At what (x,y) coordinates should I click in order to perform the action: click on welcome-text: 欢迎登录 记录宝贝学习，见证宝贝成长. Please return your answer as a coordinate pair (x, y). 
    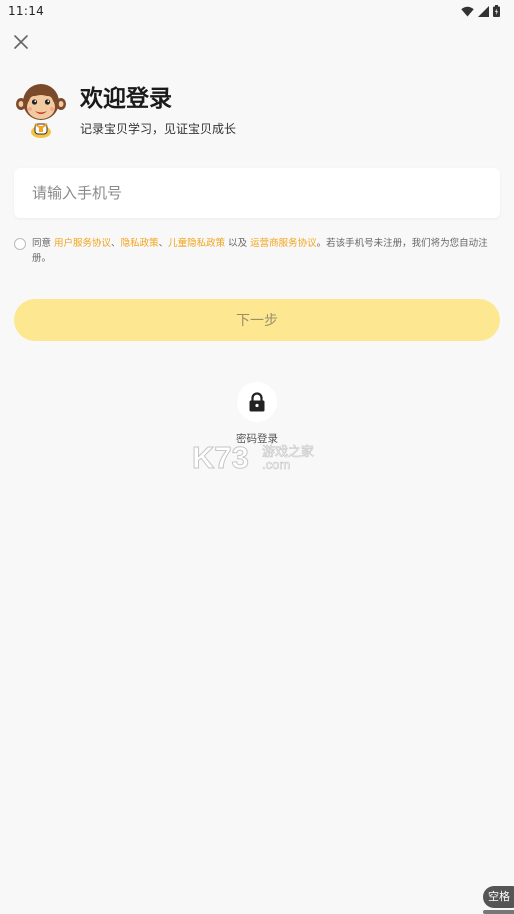
    Looking at the image, I should click on (158, 110).